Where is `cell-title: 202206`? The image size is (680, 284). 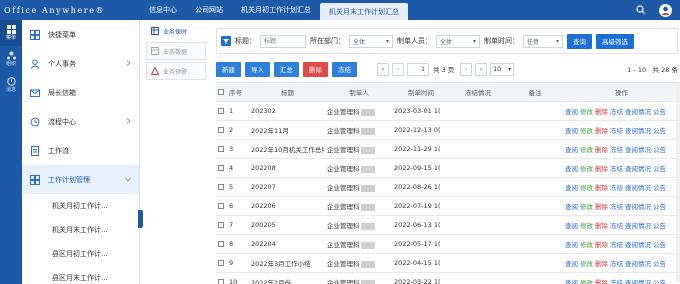 cell-title: 202206 is located at coordinates (286, 206).